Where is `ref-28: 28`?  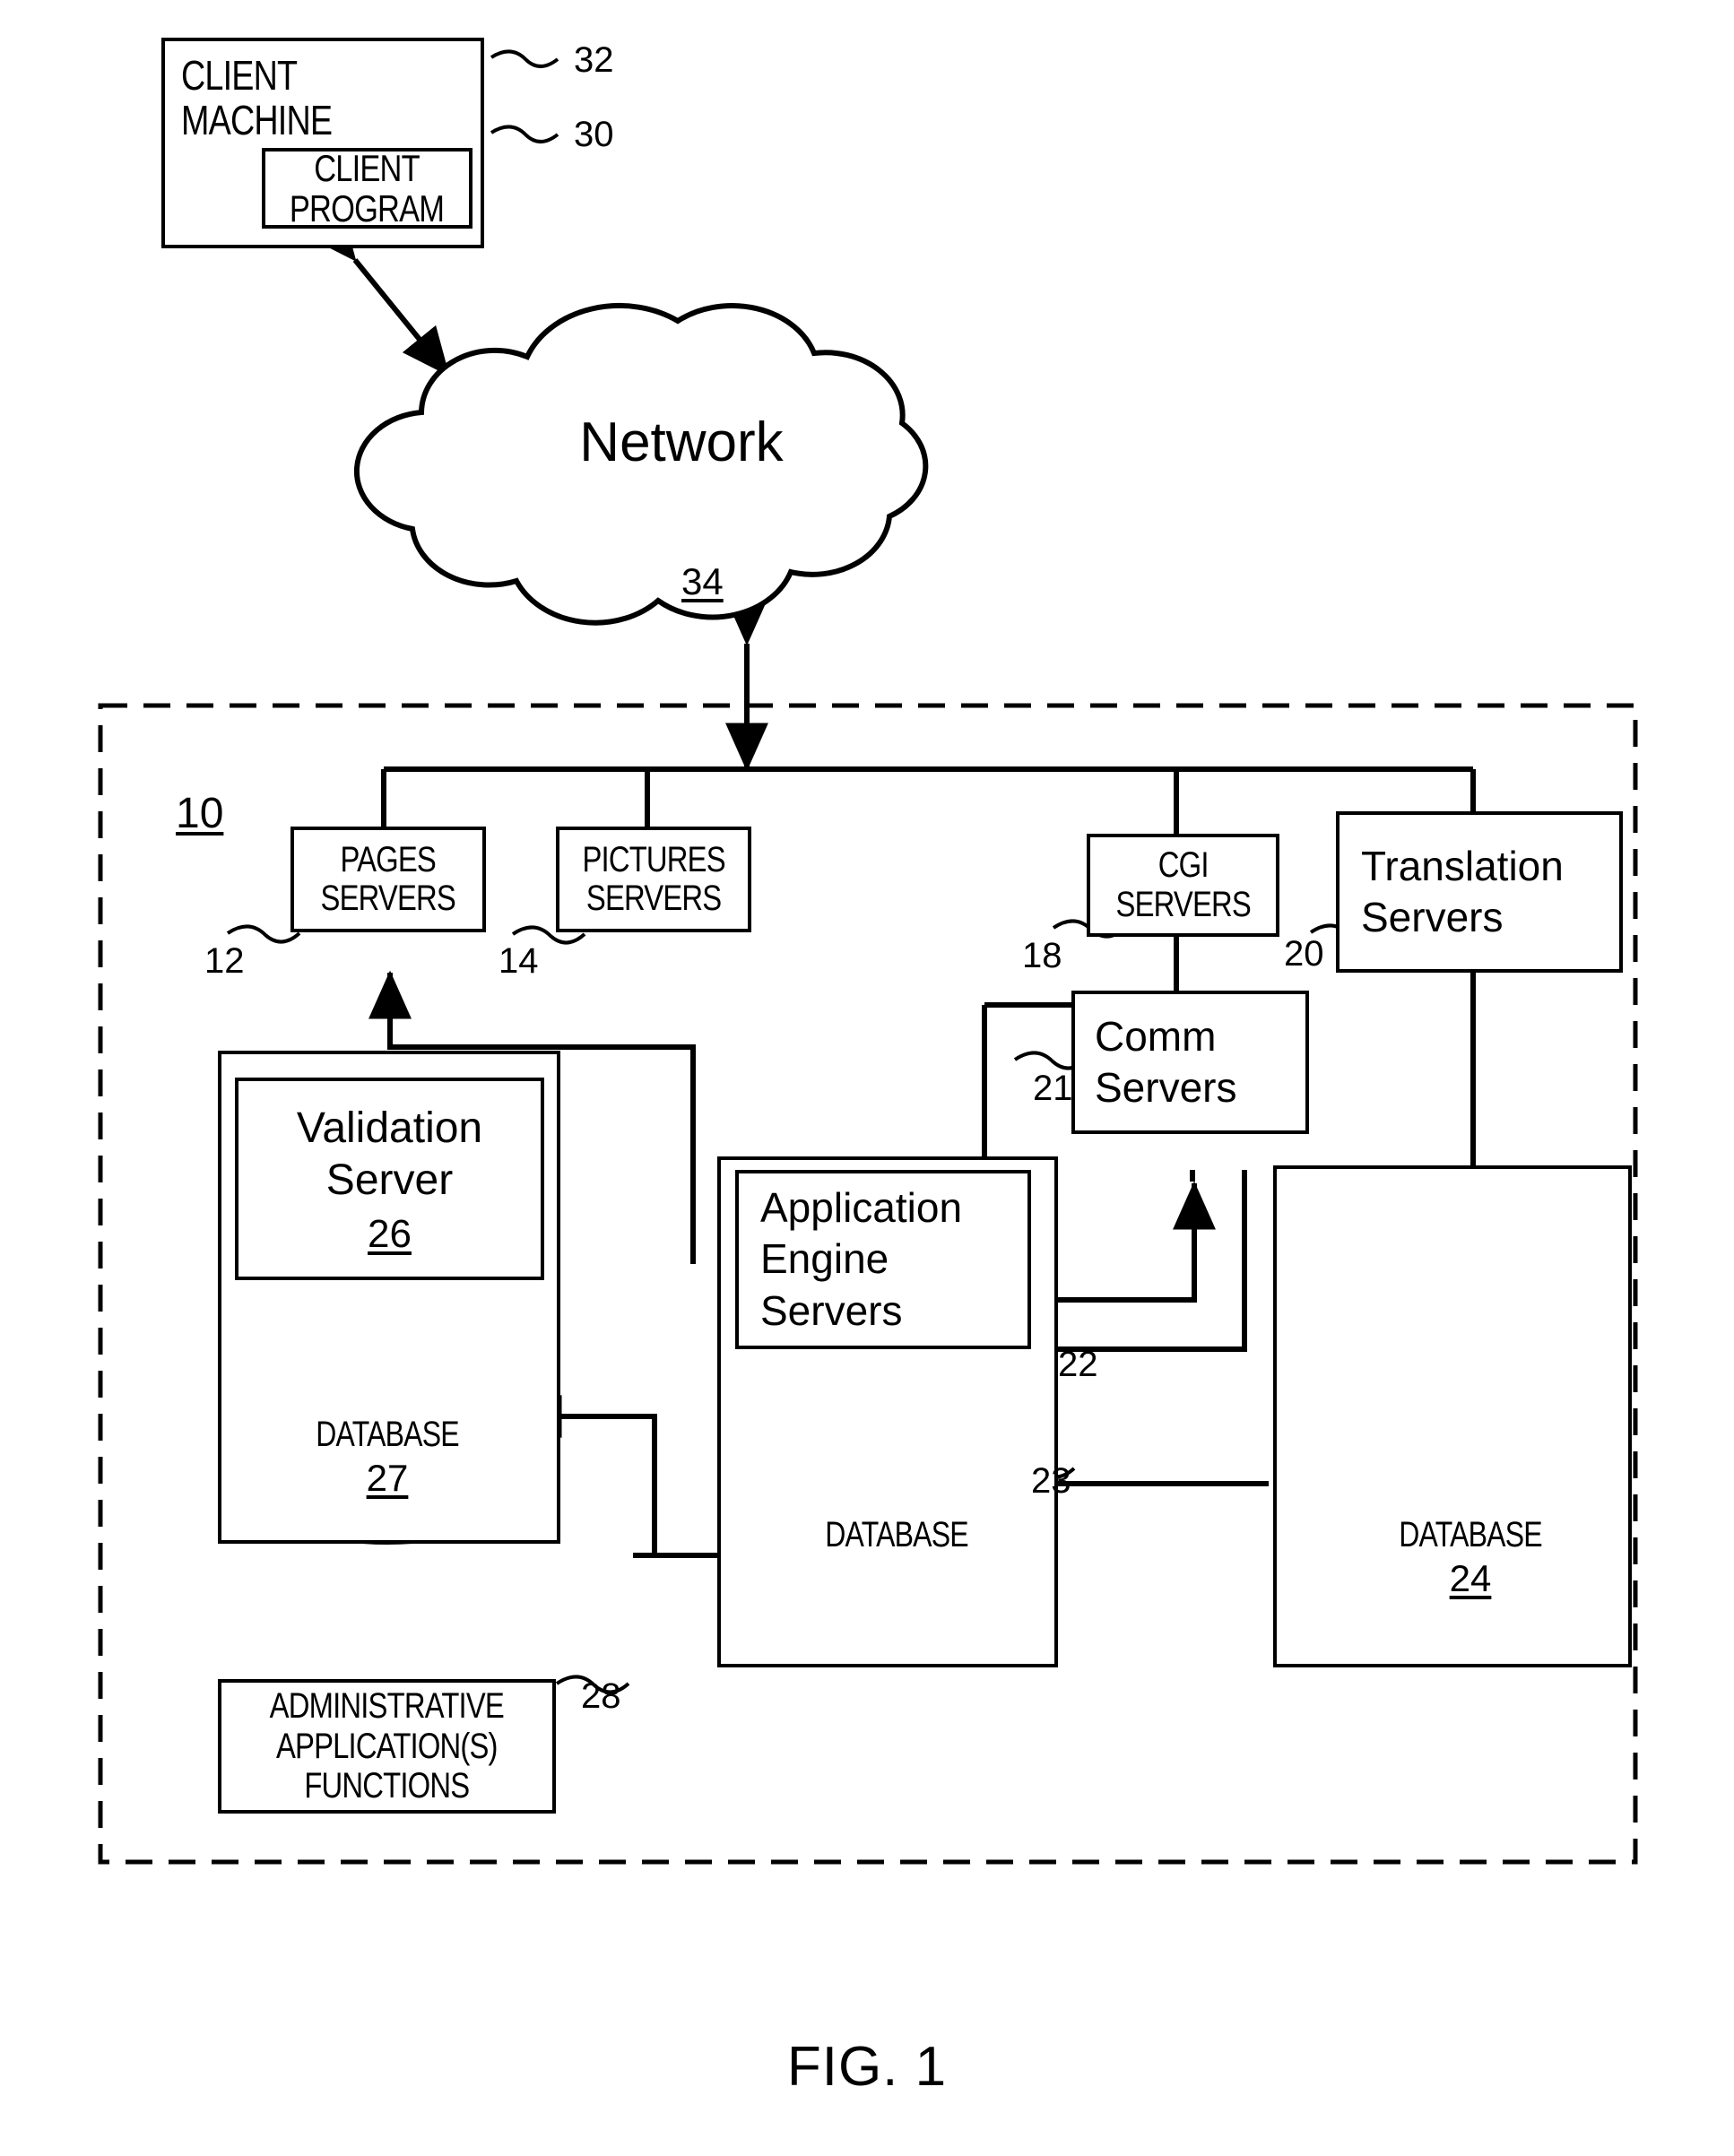
ref-28: 28 is located at coordinates (601, 1696).